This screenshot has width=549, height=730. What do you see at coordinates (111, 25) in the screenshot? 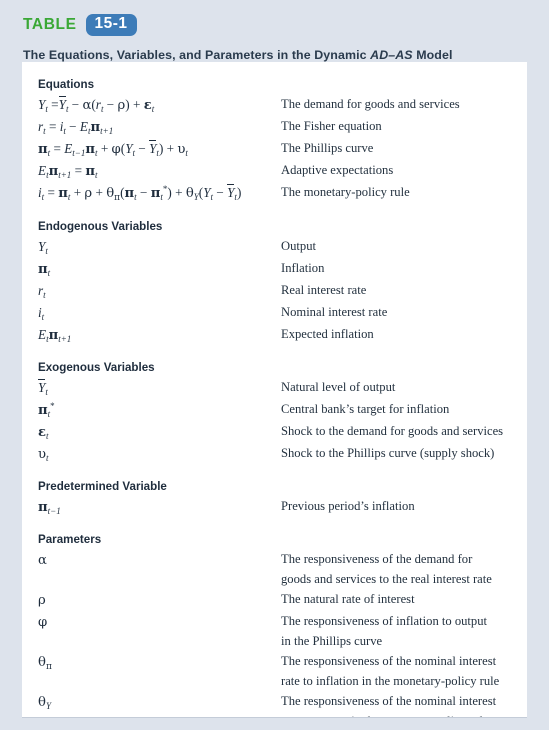
I see `table-number-badge: 15-1` at bounding box center [111, 25].